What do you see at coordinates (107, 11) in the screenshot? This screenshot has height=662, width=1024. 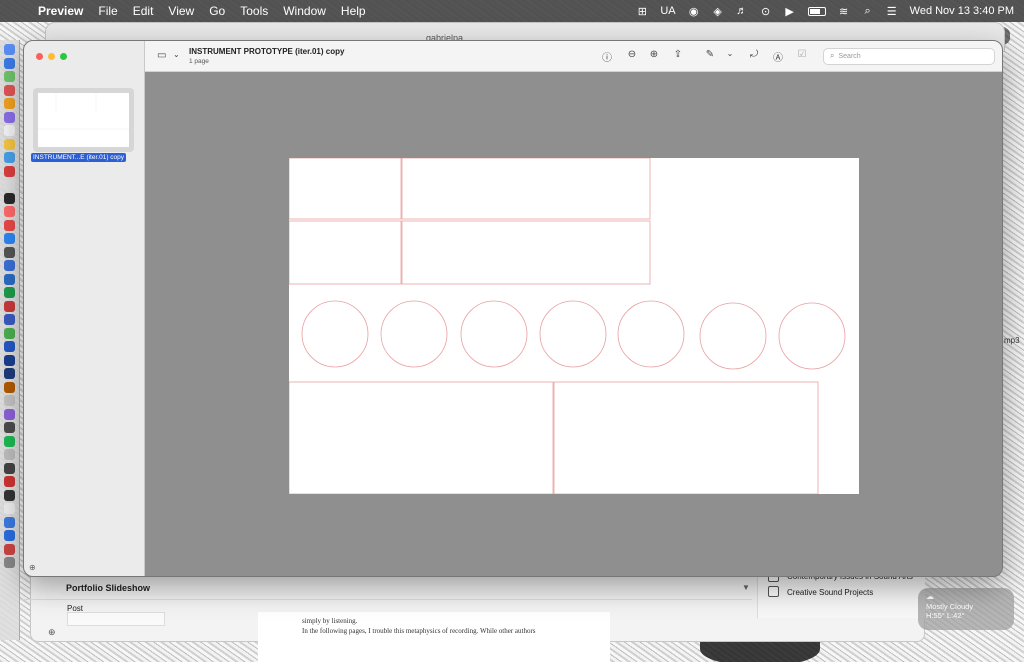 I see `menu-file: File` at bounding box center [107, 11].